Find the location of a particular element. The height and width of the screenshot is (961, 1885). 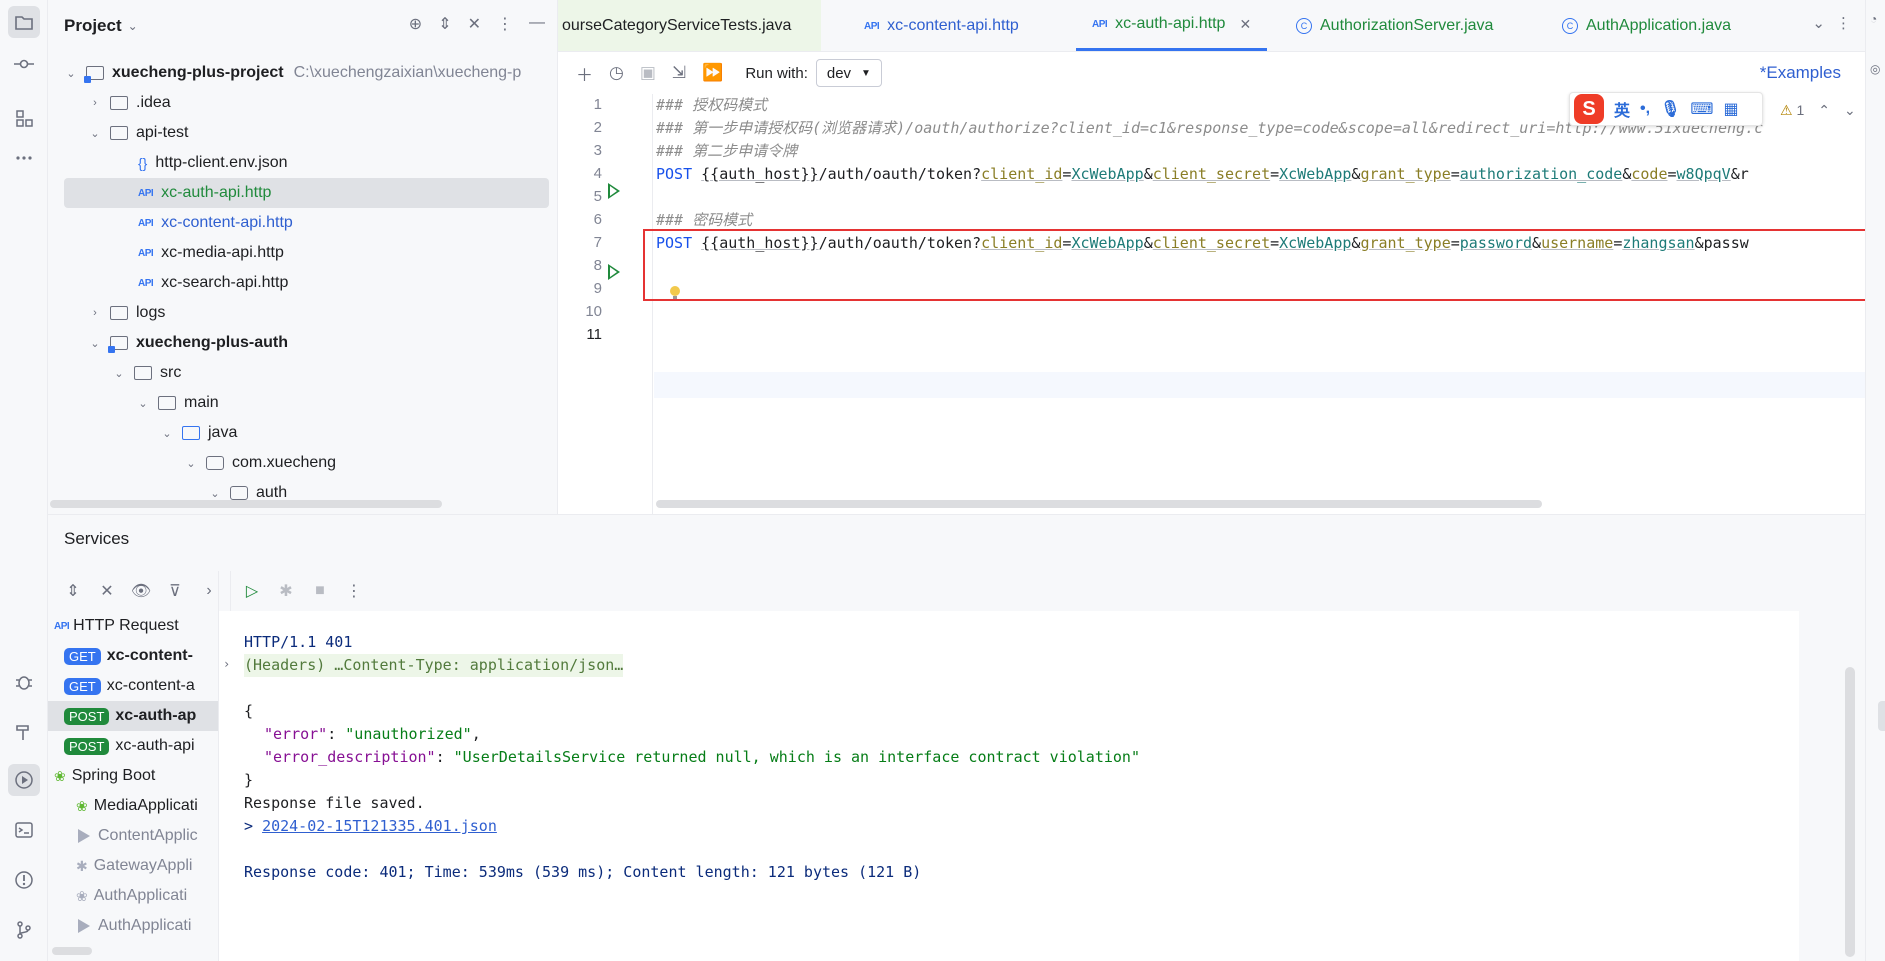

more-tools-icon is located at coordinates (24, 158).